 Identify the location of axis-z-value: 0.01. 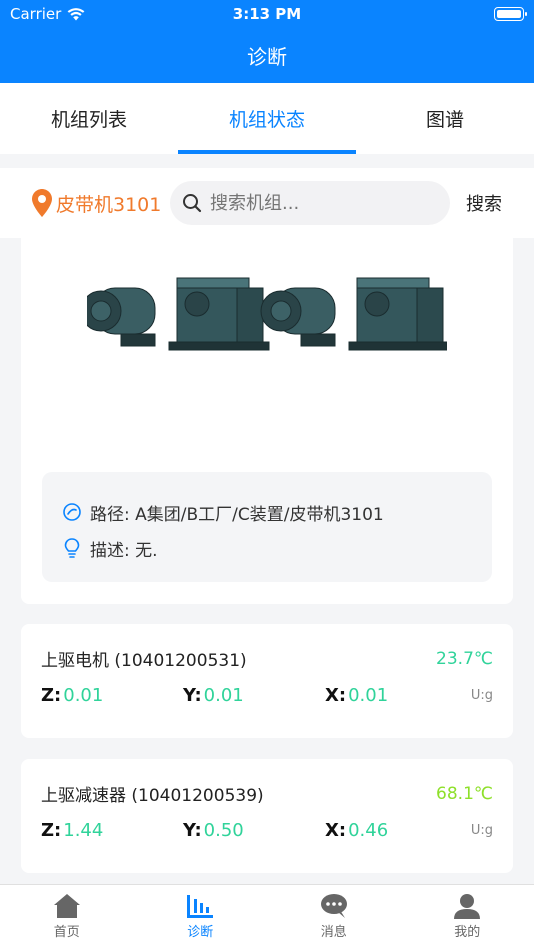
(83, 695).